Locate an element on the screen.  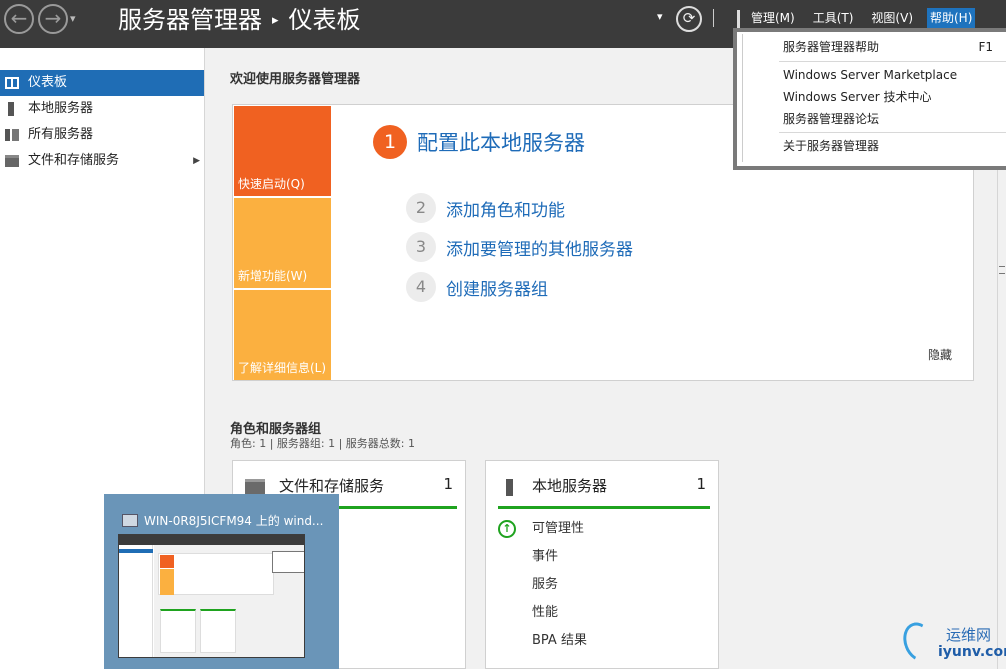
sidebar-item-label: 文件和存储服务 is located at coordinates (74, 160).